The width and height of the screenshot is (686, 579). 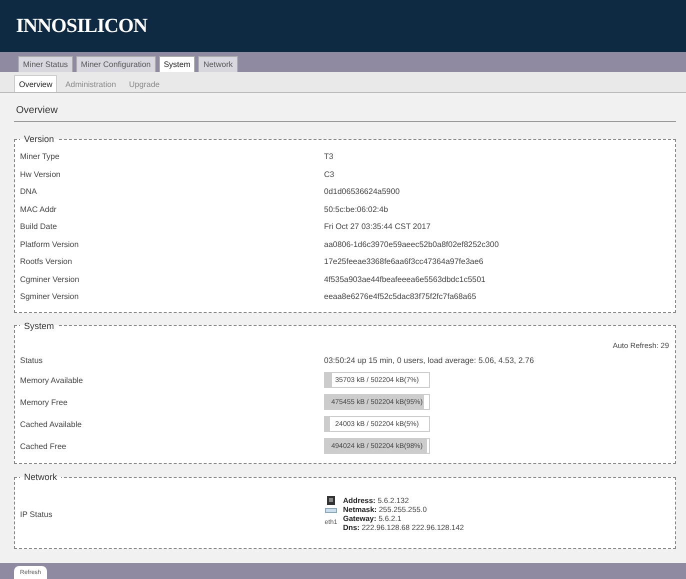 I want to click on row-label: Memory Available, so click(x=52, y=380).